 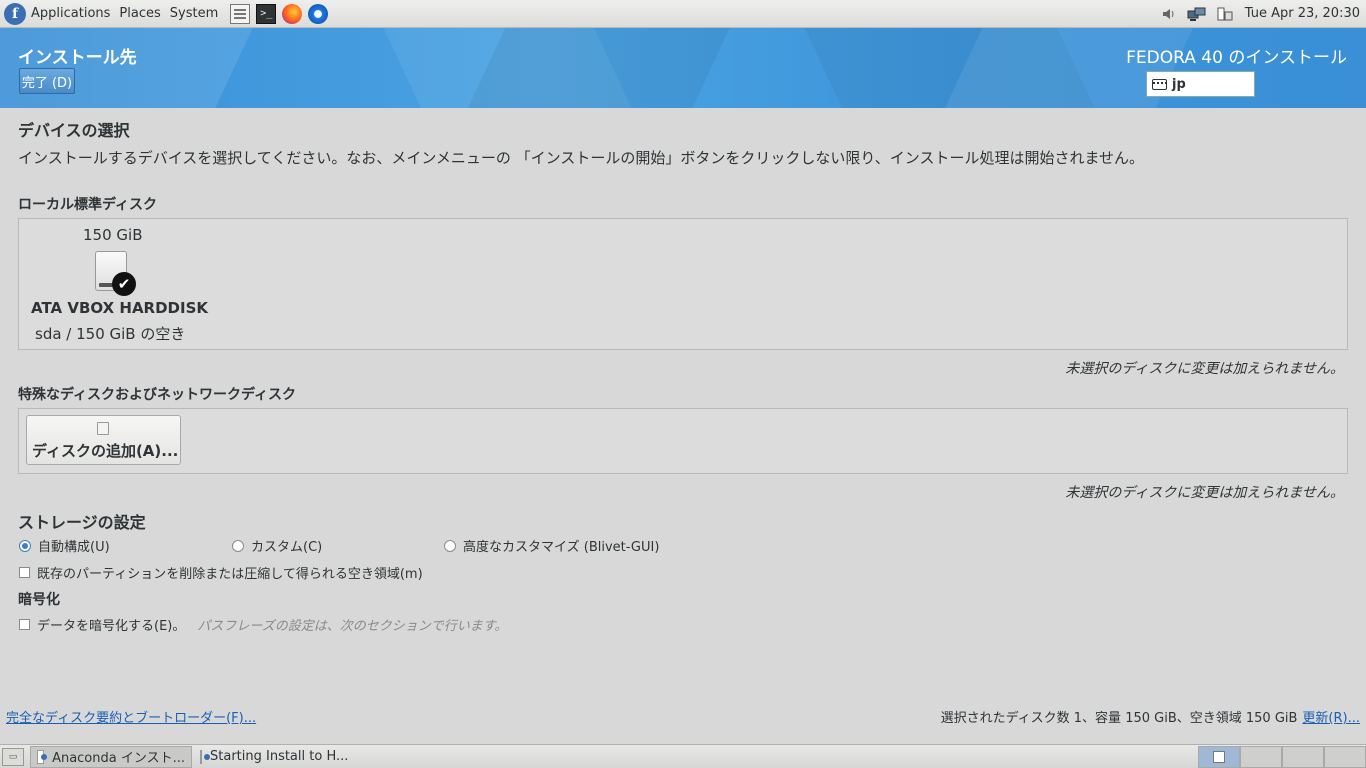 I want to click on window-icon, so click(x=1219, y=756).